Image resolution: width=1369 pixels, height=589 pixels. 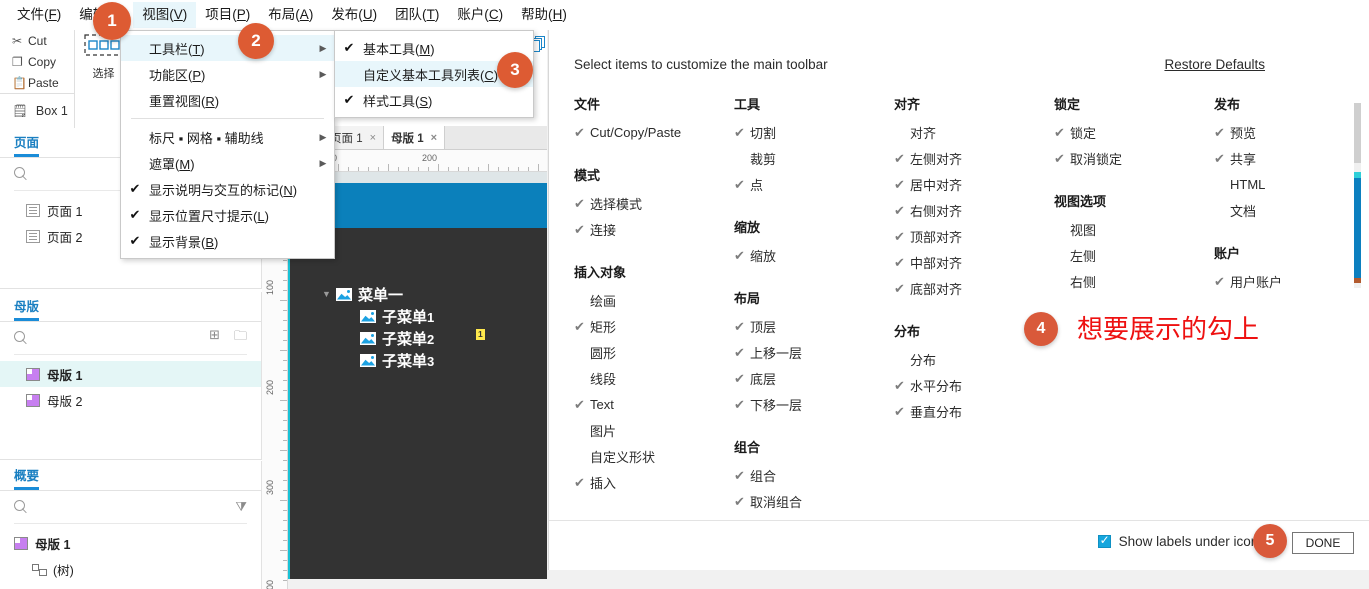 What do you see at coordinates (814, 255) in the screenshot?
I see `toolbar-option: ✔ 缩放` at bounding box center [814, 255].